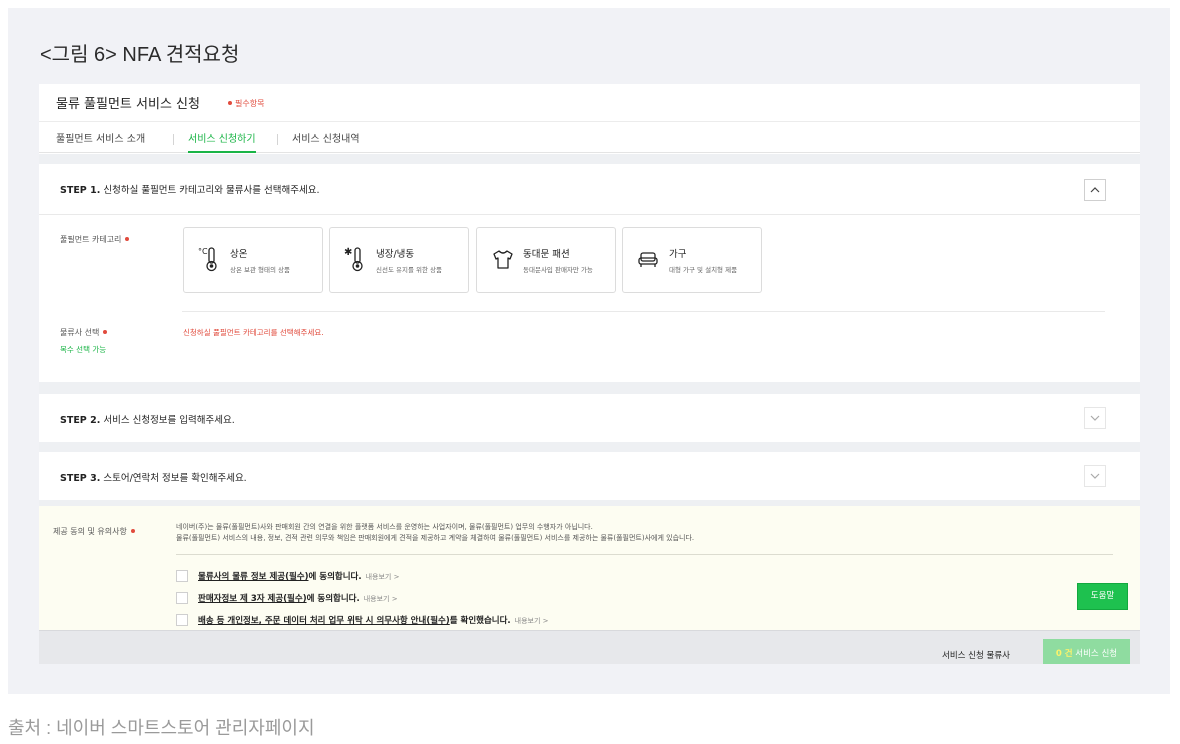 This screenshot has height=744, width=1180. Describe the element at coordinates (703, 270) in the screenshot. I see `category-desc: 대형 가구 및 설치형 제품` at that location.